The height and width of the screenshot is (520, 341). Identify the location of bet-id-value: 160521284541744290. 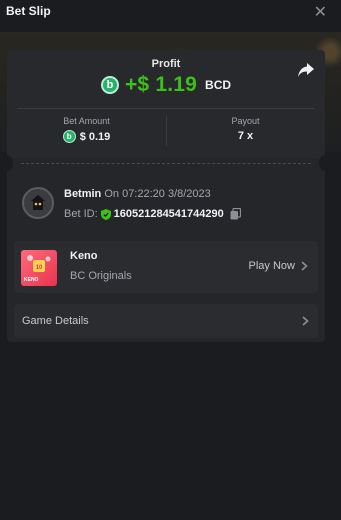
(168, 214).